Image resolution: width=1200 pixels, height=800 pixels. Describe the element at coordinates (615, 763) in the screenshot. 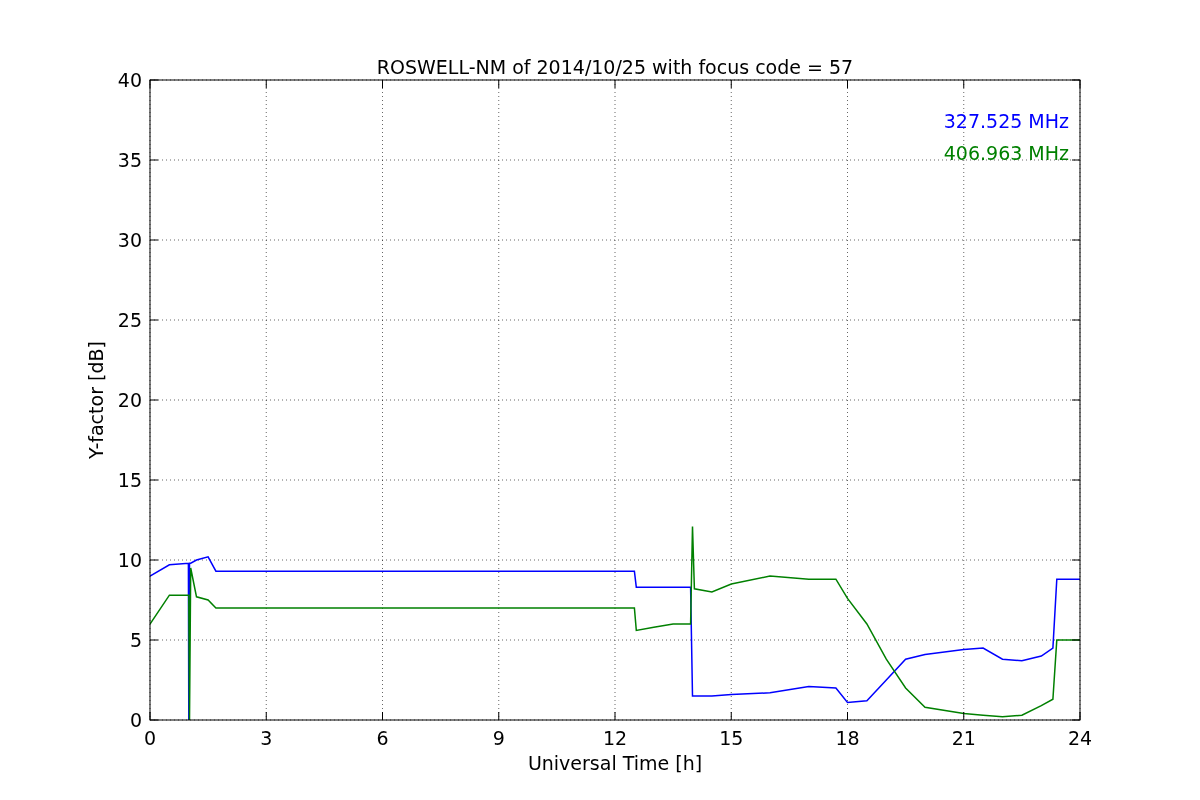

I see `x-axis-label: Universal Time [h]` at that location.